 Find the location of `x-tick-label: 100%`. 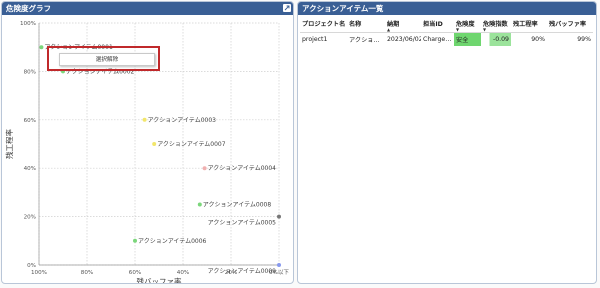

x-tick-label: 100% is located at coordinates (39, 273).